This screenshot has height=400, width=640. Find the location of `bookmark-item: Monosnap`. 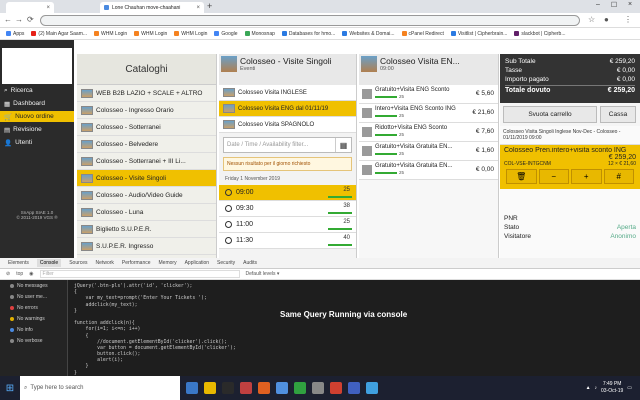

bookmark-item: Monosnap is located at coordinates (259, 34).